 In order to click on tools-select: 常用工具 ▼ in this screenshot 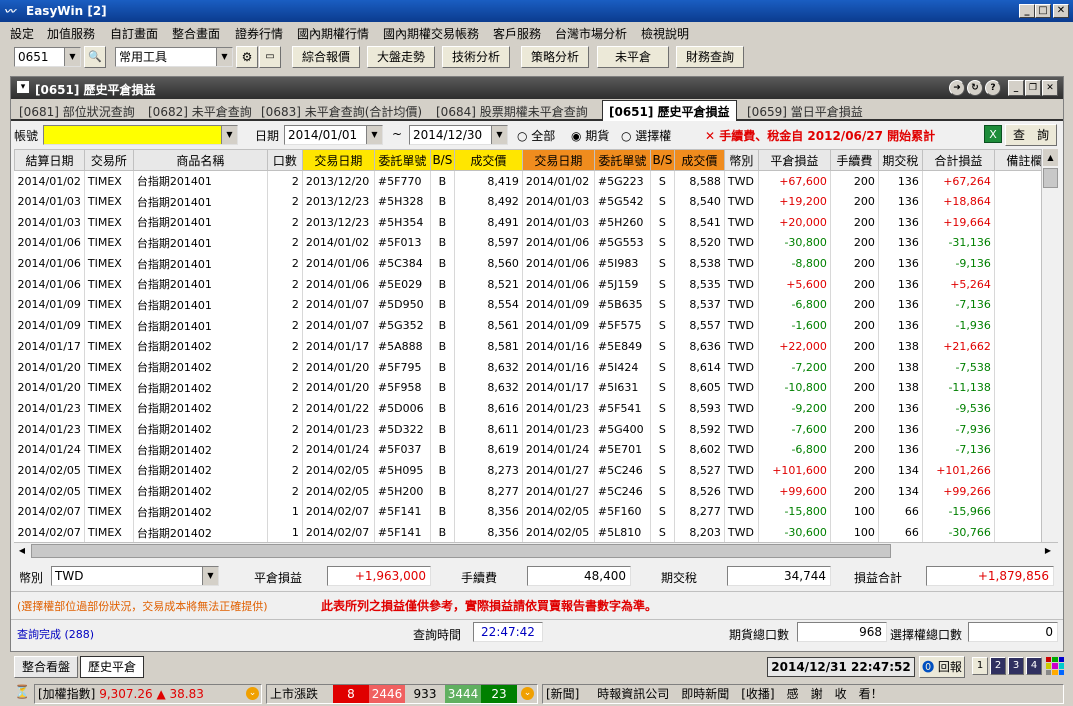, I will do `click(174, 57)`.